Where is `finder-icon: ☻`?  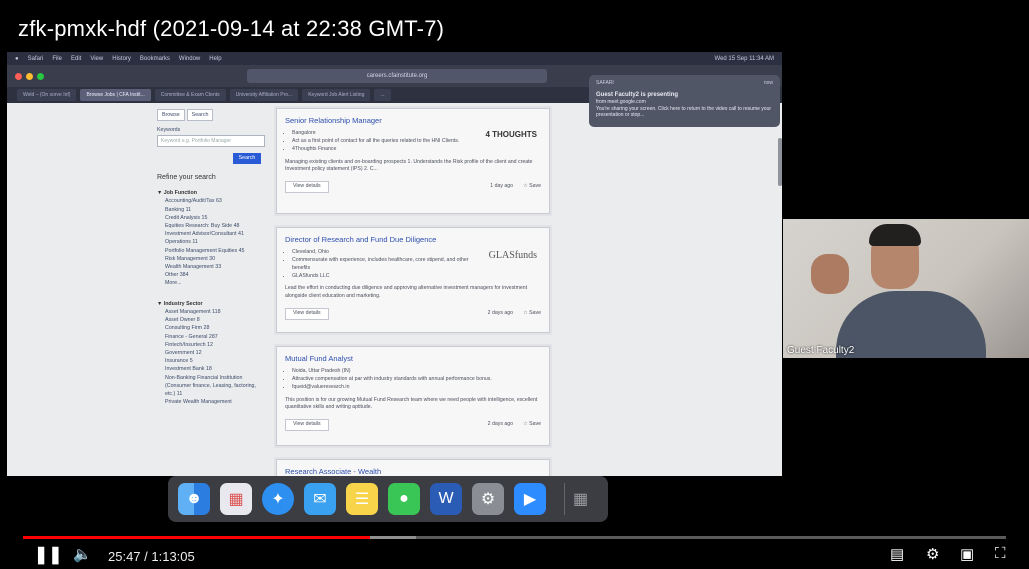 finder-icon: ☻ is located at coordinates (194, 499).